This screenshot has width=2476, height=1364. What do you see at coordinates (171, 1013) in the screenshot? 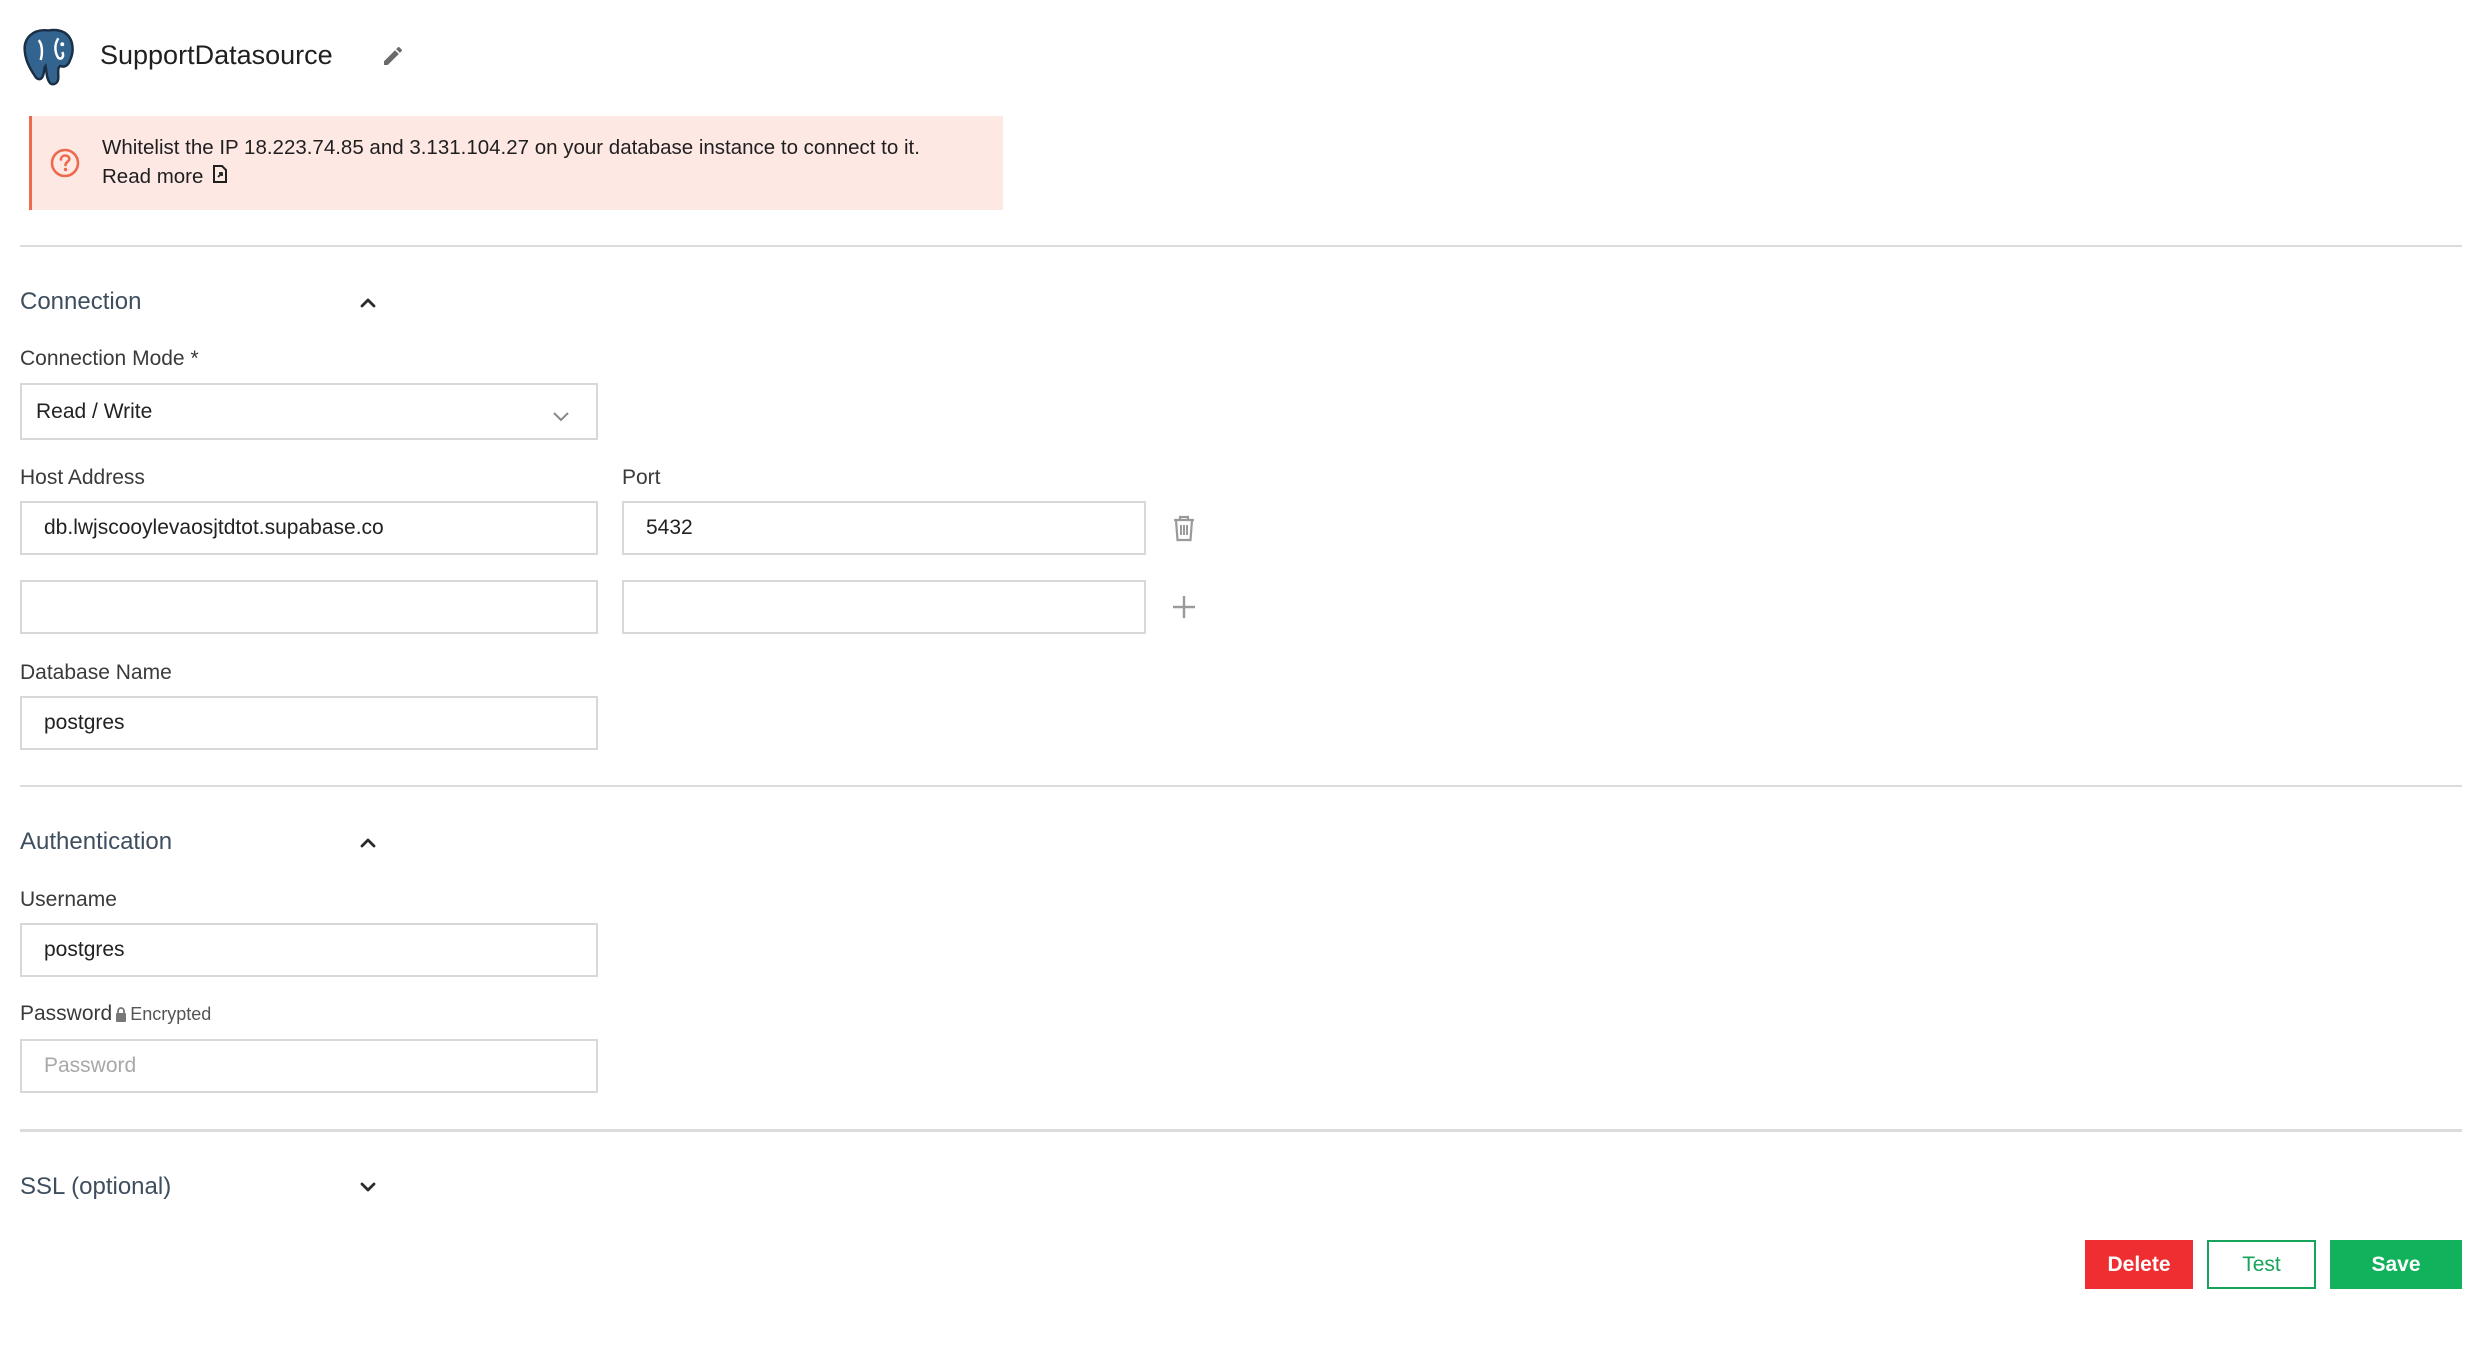
I see `encrypted-label: Encrypted` at bounding box center [171, 1013].